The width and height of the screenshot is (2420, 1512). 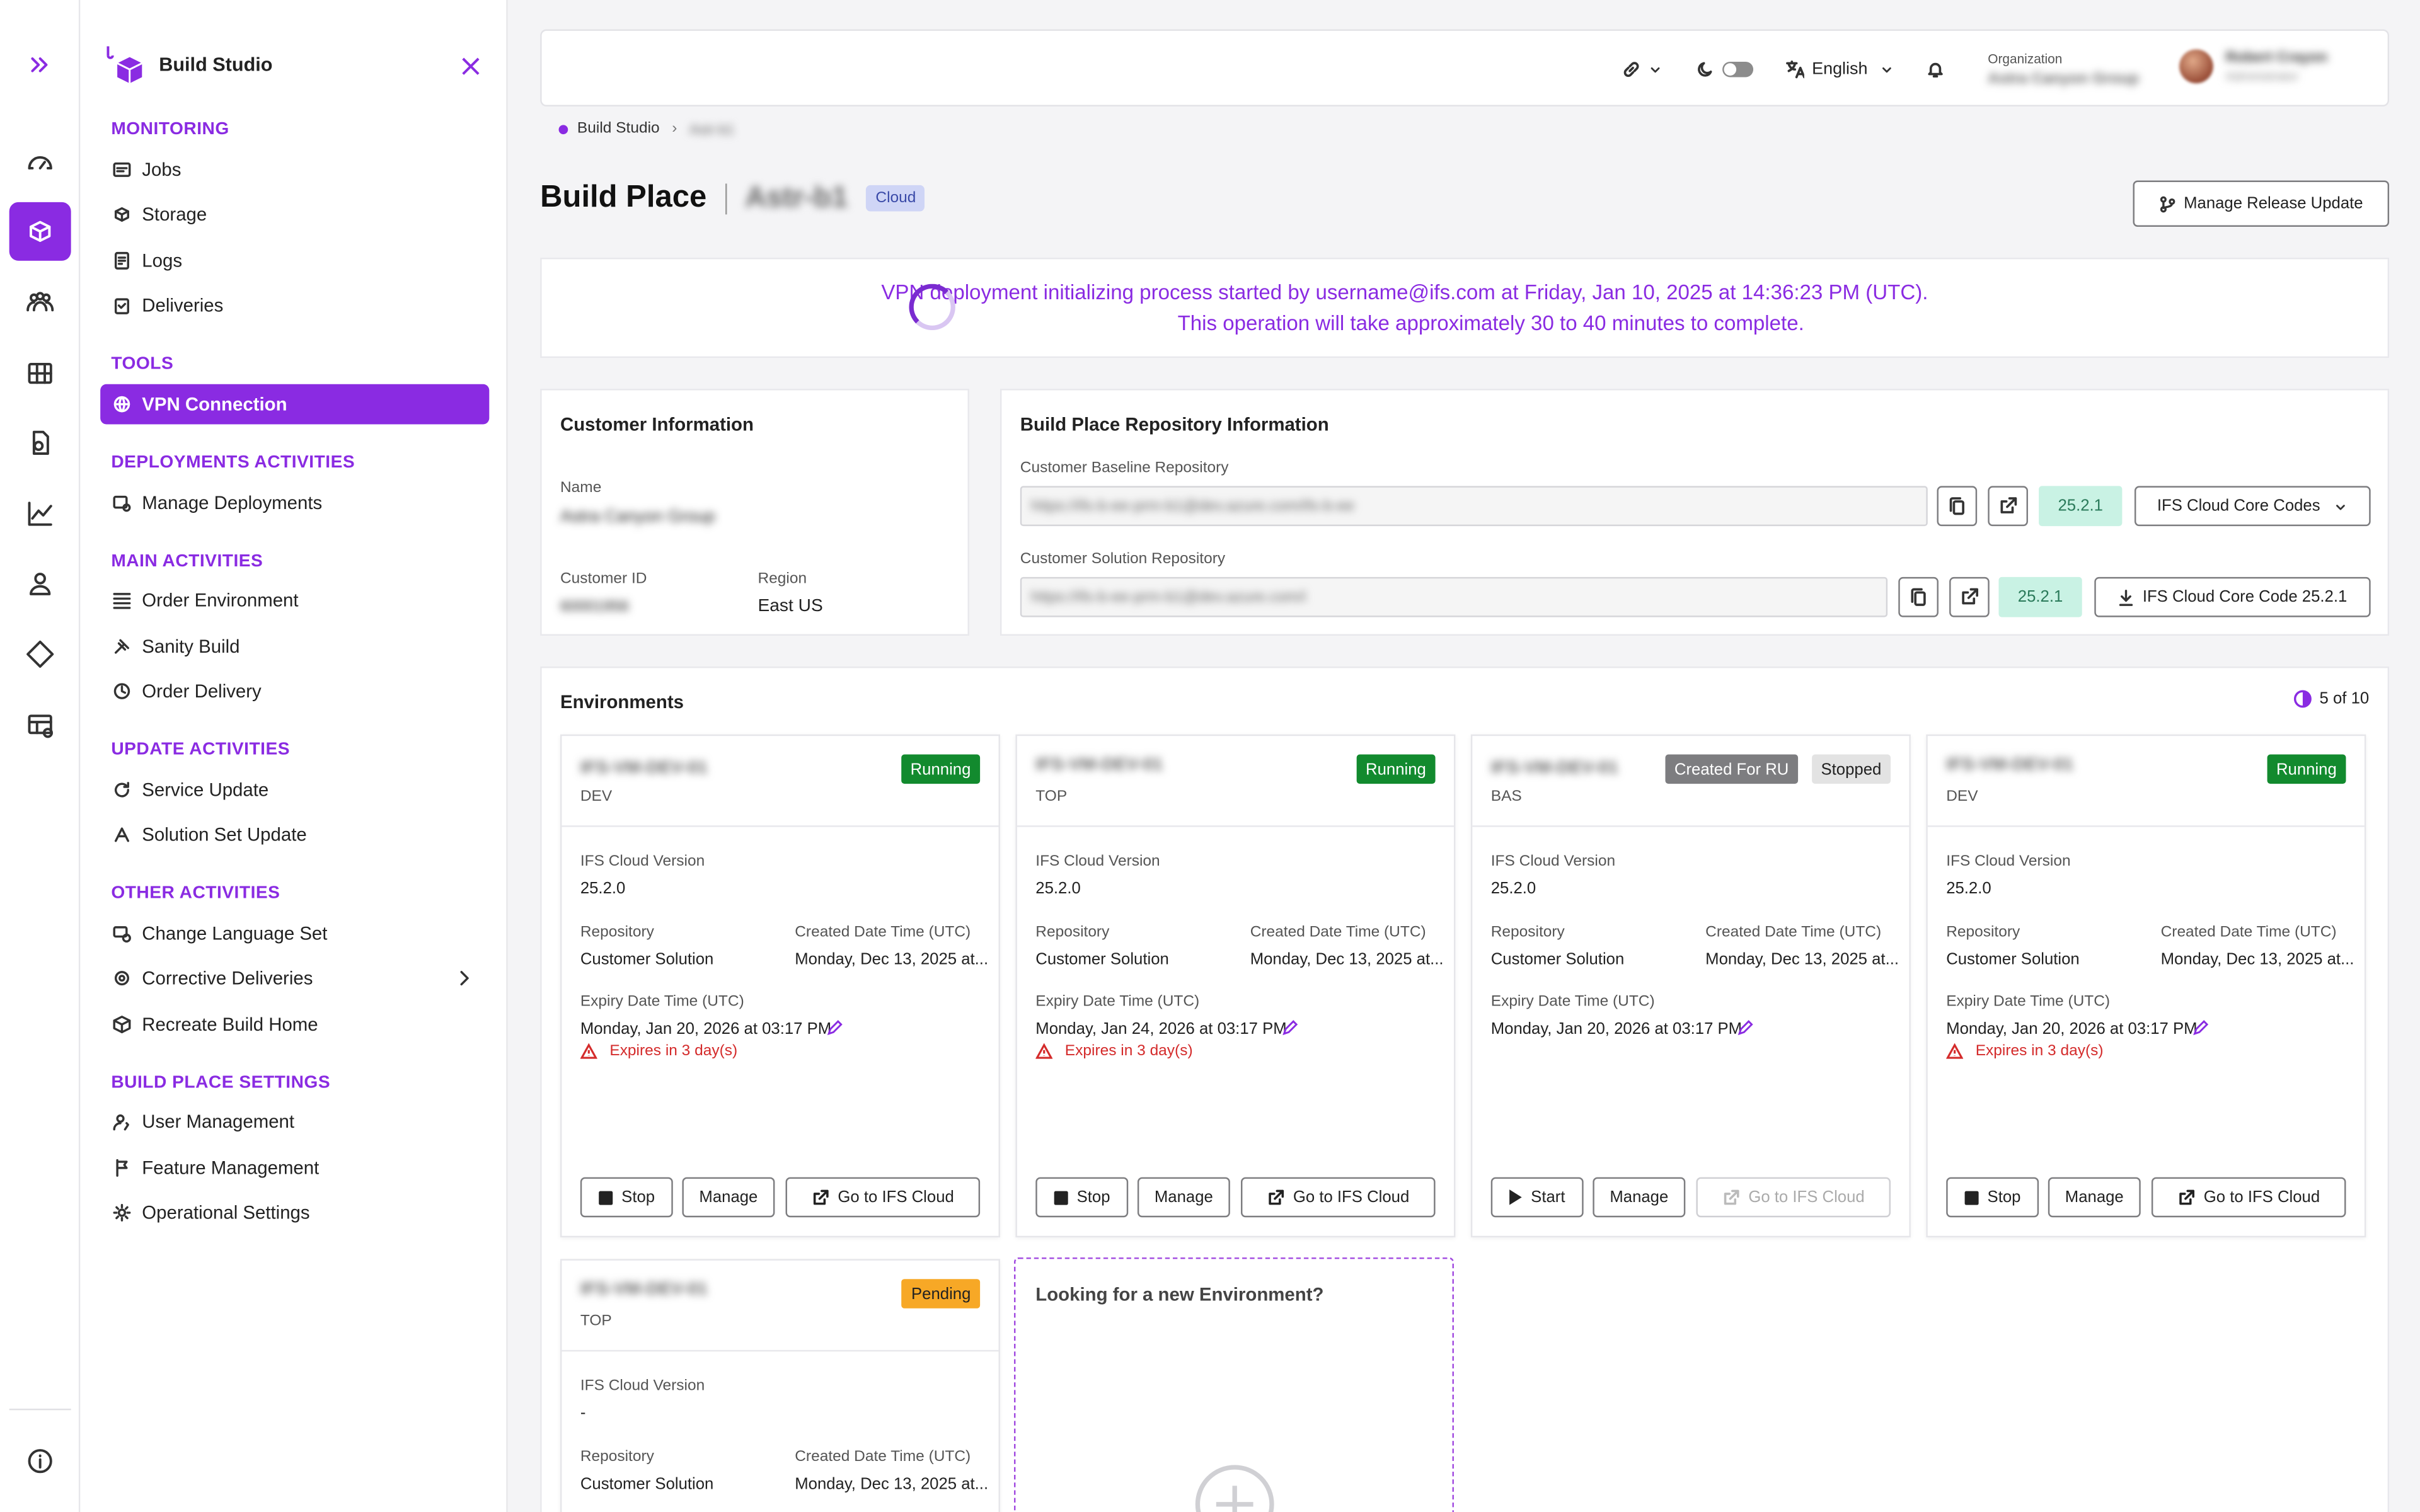 I want to click on breadcrumb-root: Build Studio, so click(x=618, y=128).